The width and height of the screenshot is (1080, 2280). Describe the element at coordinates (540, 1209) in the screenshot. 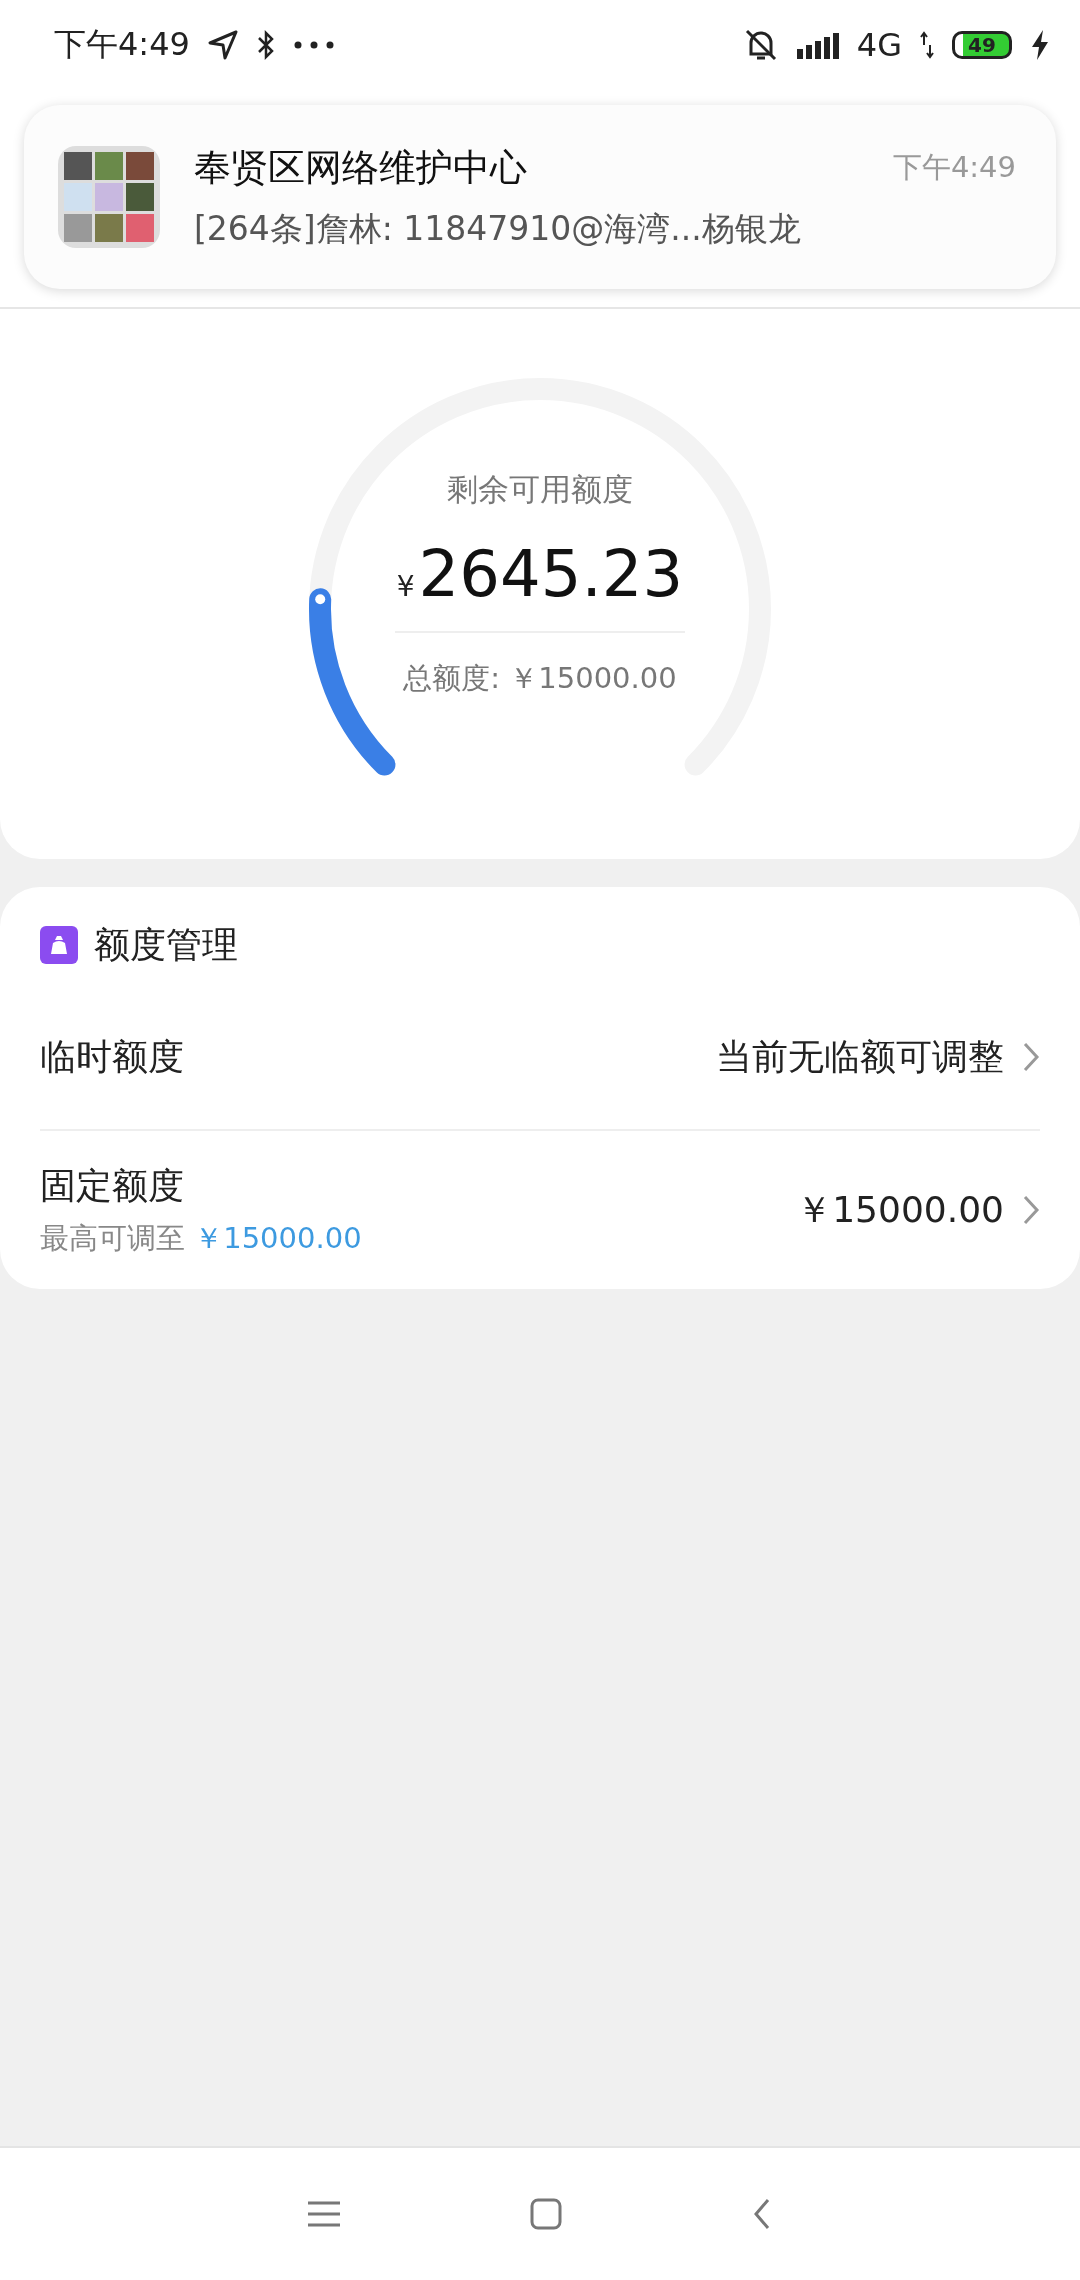

I see `limit-row: 固定额度 最高可调至 ￥15000.00 ￥15000.00` at that location.